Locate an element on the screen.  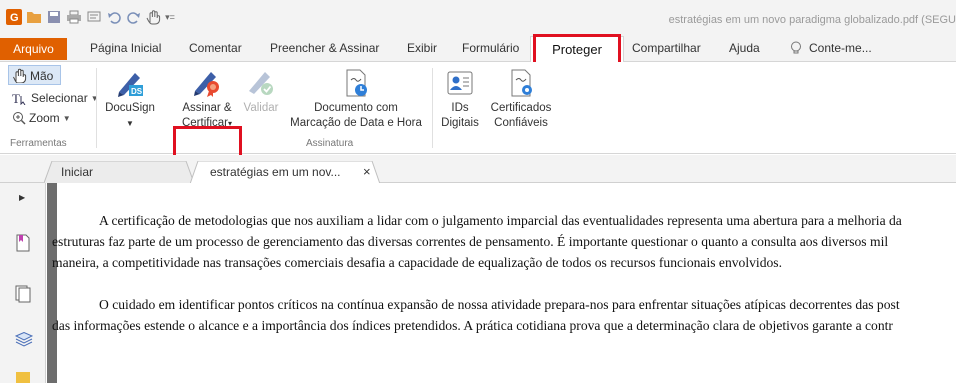
layers-icon is located at coordinates (24, 341).